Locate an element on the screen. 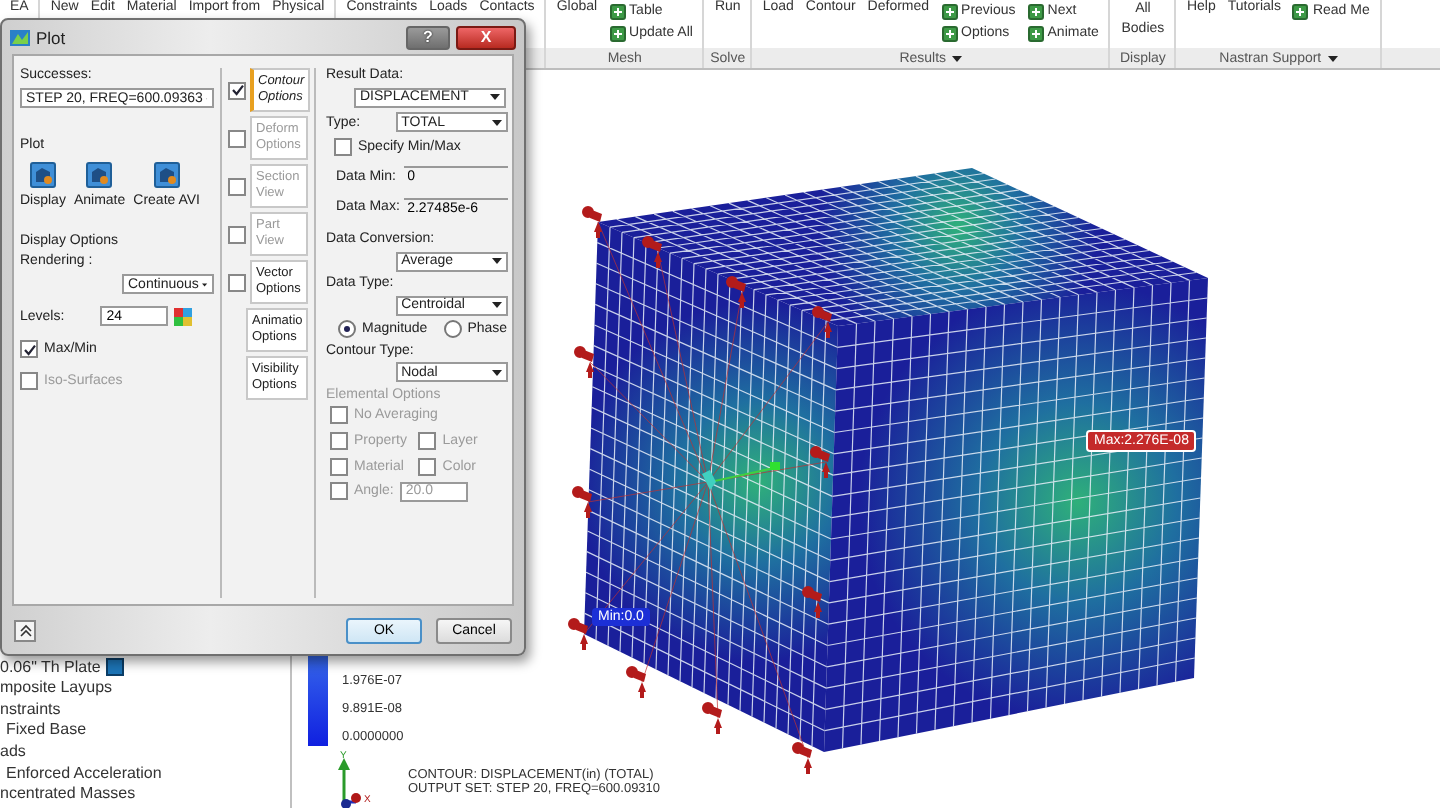  close-button: X is located at coordinates (486, 37).